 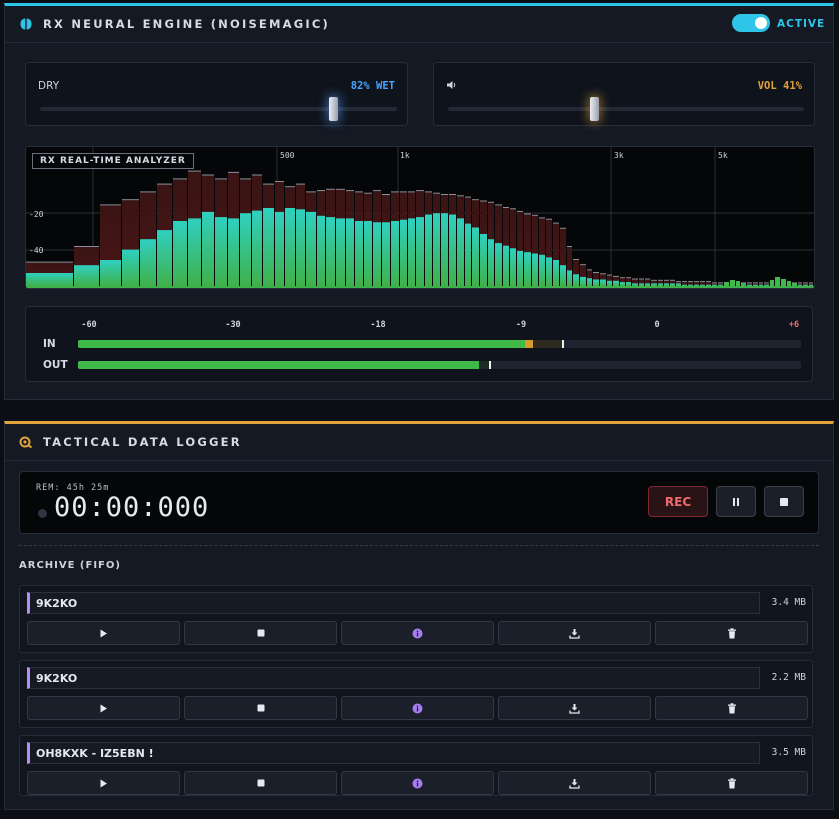 What do you see at coordinates (779, 86) in the screenshot?
I see `volume-value-label: VOL 41%` at bounding box center [779, 86].